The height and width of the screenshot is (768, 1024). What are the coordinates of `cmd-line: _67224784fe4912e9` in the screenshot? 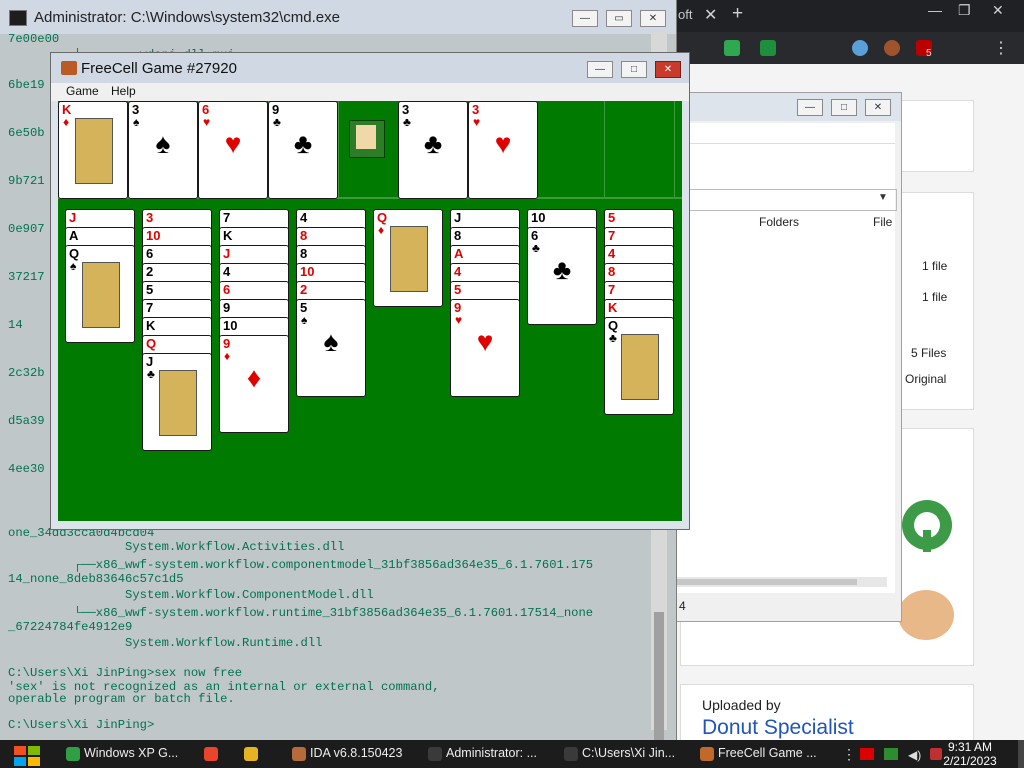 It's located at (70, 627).